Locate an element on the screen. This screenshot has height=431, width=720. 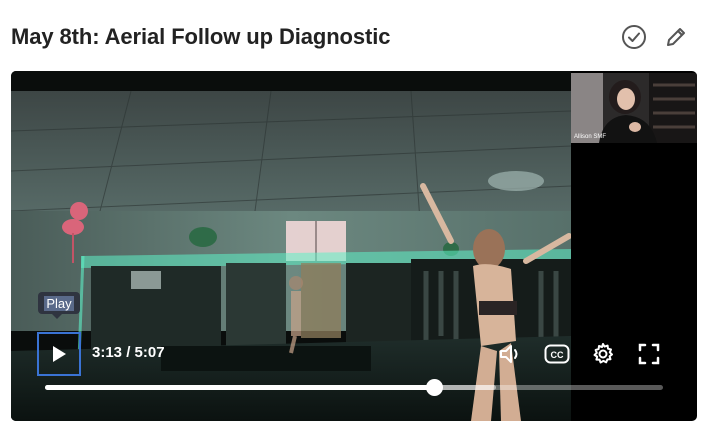
closed-captions-icon: CC is located at coordinates (557, 354).